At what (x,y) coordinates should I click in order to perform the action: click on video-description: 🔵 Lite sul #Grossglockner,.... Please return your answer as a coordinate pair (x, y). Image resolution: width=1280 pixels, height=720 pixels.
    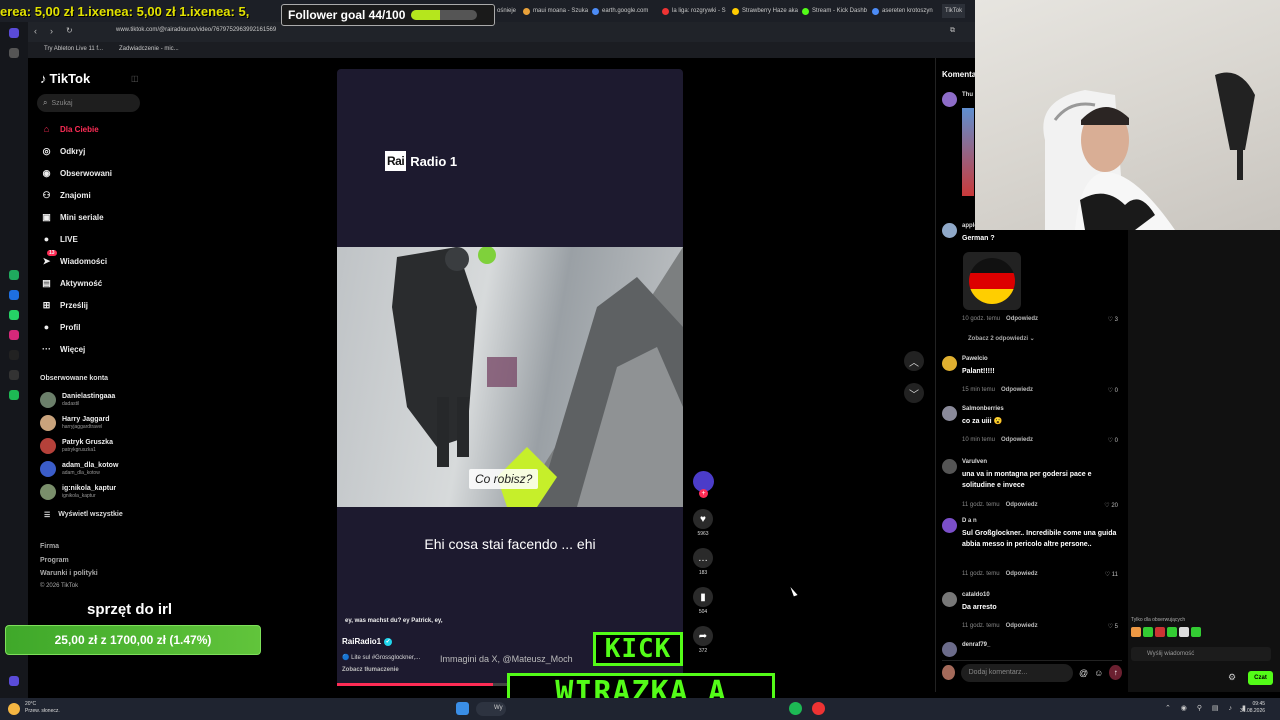
    Looking at the image, I should click on (381, 657).